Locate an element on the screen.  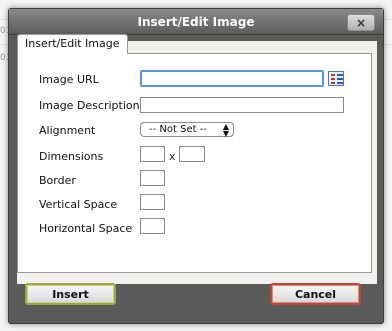
dialog-titlebar: Insert/Edit Image × is located at coordinates (196, 22).